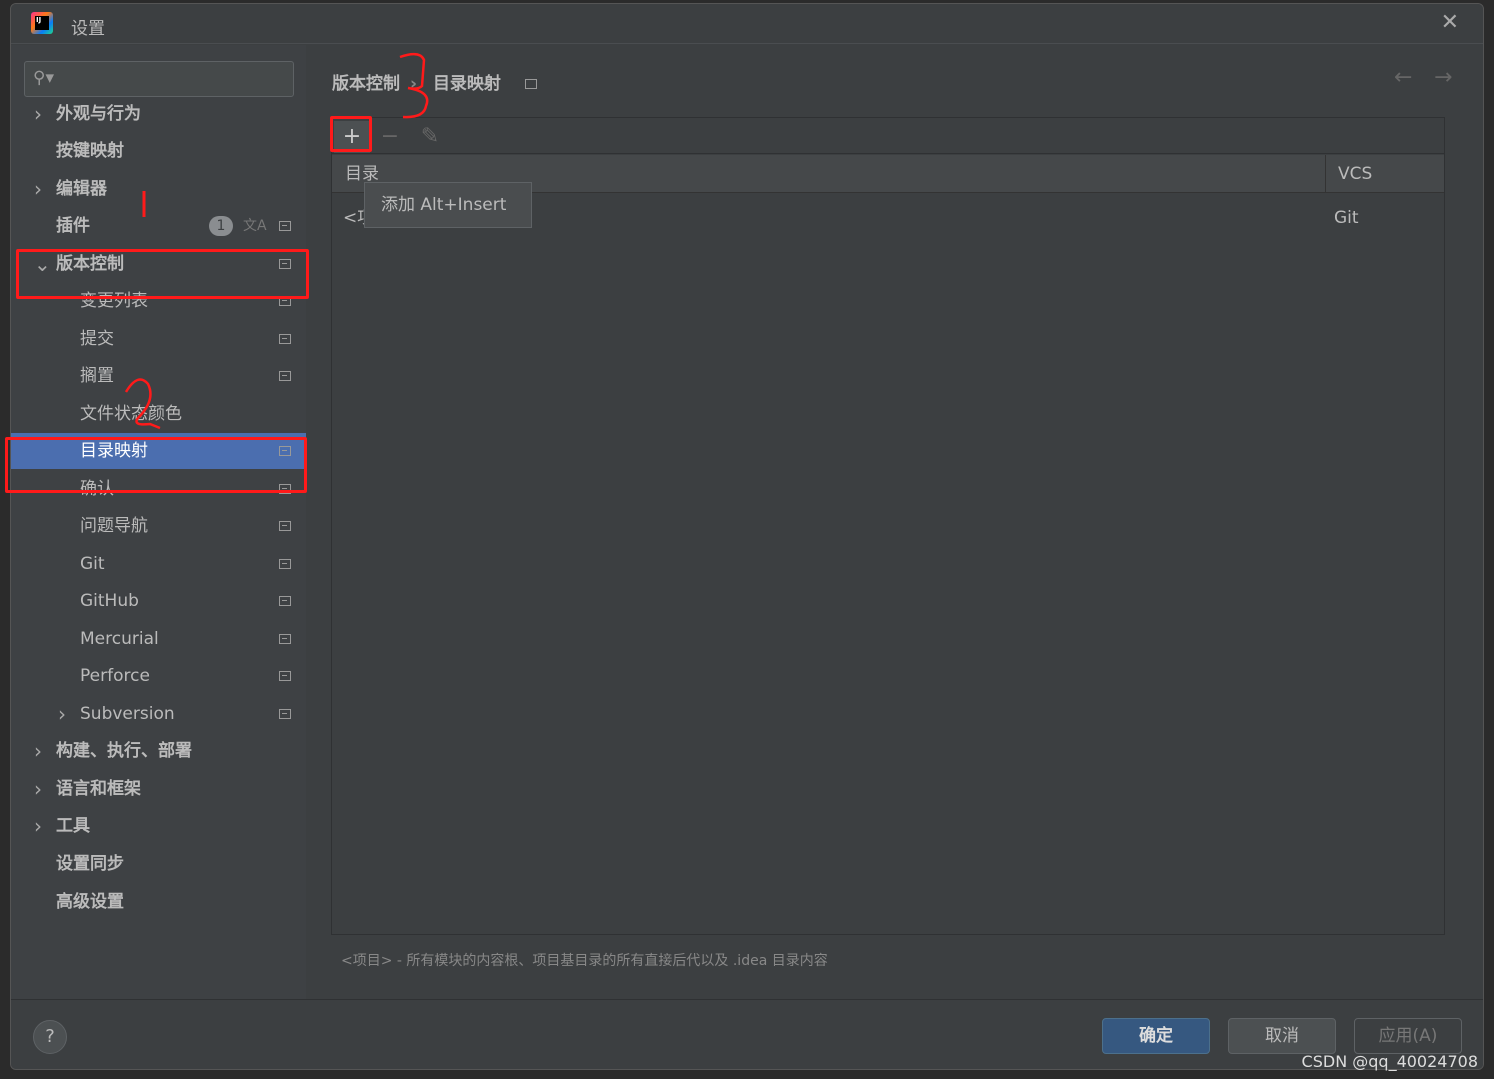 Image resolution: width=1494 pixels, height=1079 pixels. What do you see at coordinates (255, 226) in the screenshot?
I see `translate-icon: 文A` at bounding box center [255, 226].